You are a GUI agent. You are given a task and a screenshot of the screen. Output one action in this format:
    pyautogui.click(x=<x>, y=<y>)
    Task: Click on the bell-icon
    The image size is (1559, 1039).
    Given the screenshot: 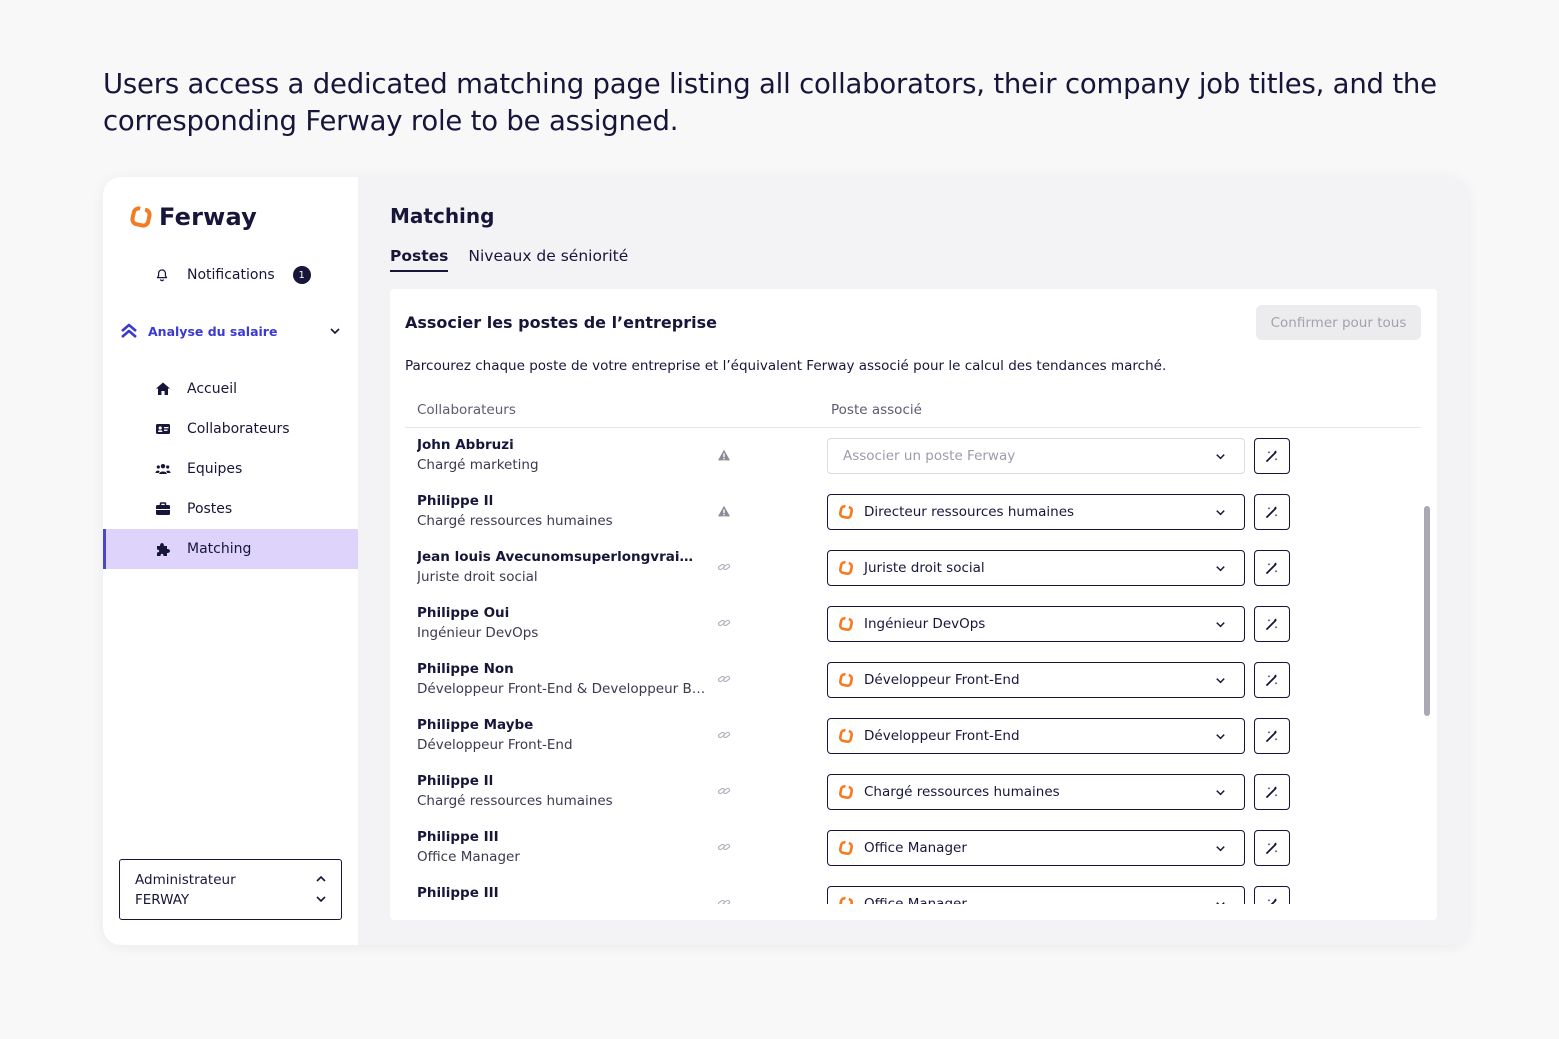 What is the action you would take?
    pyautogui.click(x=162, y=275)
    